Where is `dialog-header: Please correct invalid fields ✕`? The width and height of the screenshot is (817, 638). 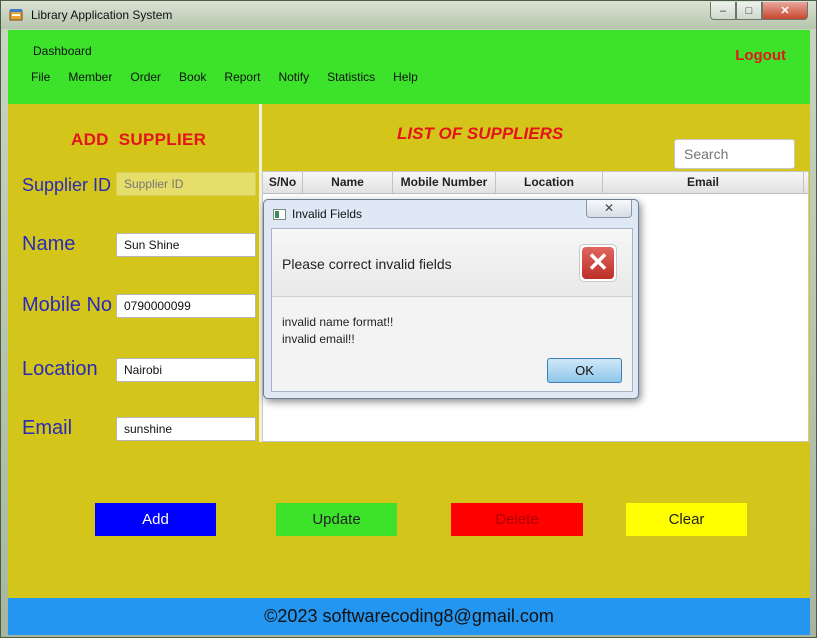
dialog-header: Please correct invalid fields ✕ is located at coordinates (452, 263).